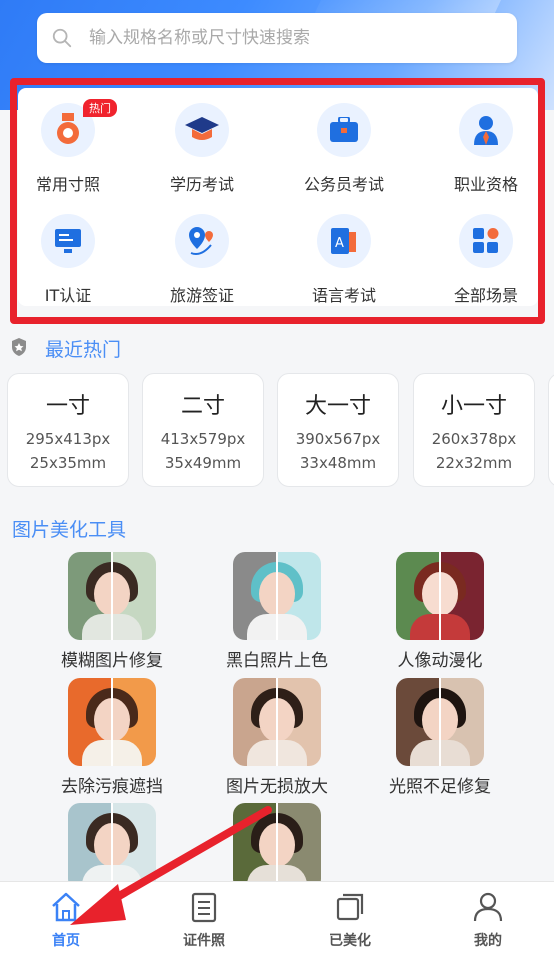  I want to click on tab-label: 我的, so click(488, 941).